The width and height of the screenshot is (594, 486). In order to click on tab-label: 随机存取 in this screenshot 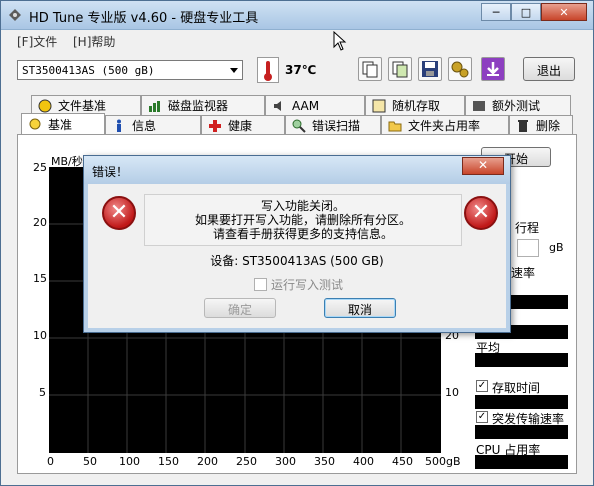, I will do `click(416, 106)`.